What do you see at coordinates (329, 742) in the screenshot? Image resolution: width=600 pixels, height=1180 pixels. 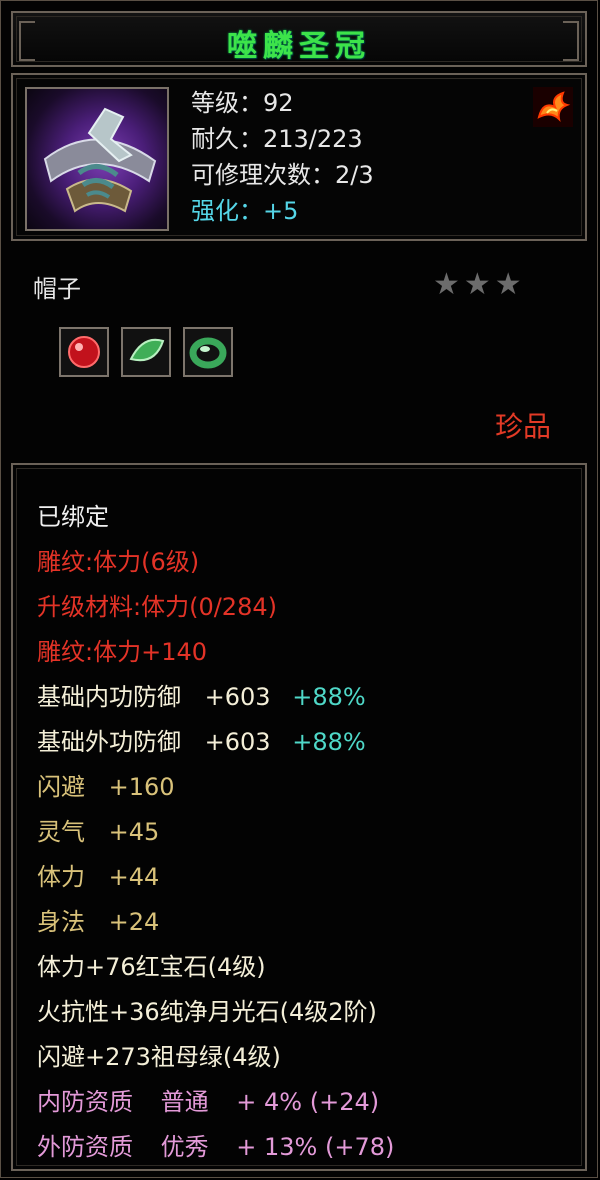 I see `outer-defense-percent: +88%` at bounding box center [329, 742].